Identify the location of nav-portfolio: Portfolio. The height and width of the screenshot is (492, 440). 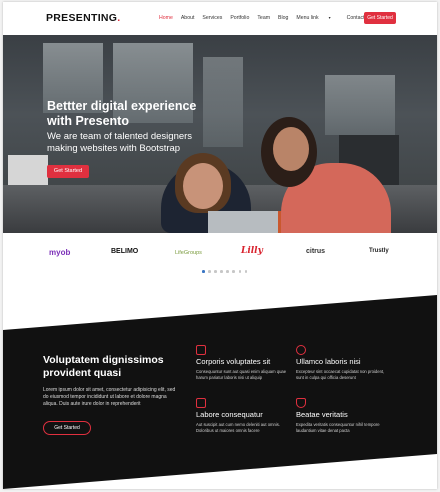
(239, 18).